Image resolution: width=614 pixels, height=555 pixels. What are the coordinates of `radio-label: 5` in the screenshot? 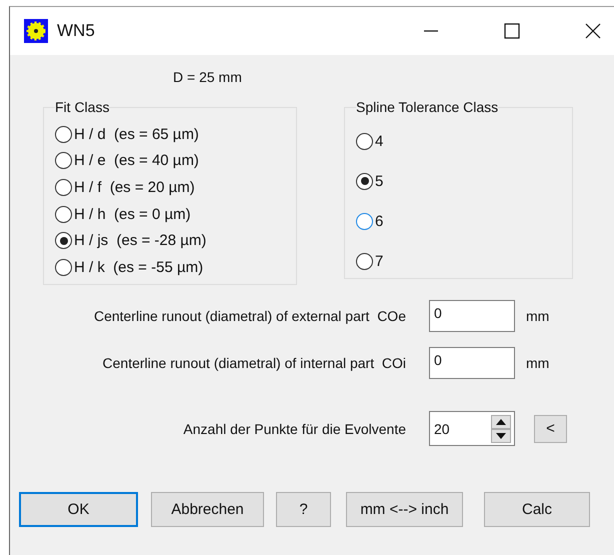 It's located at (379, 181).